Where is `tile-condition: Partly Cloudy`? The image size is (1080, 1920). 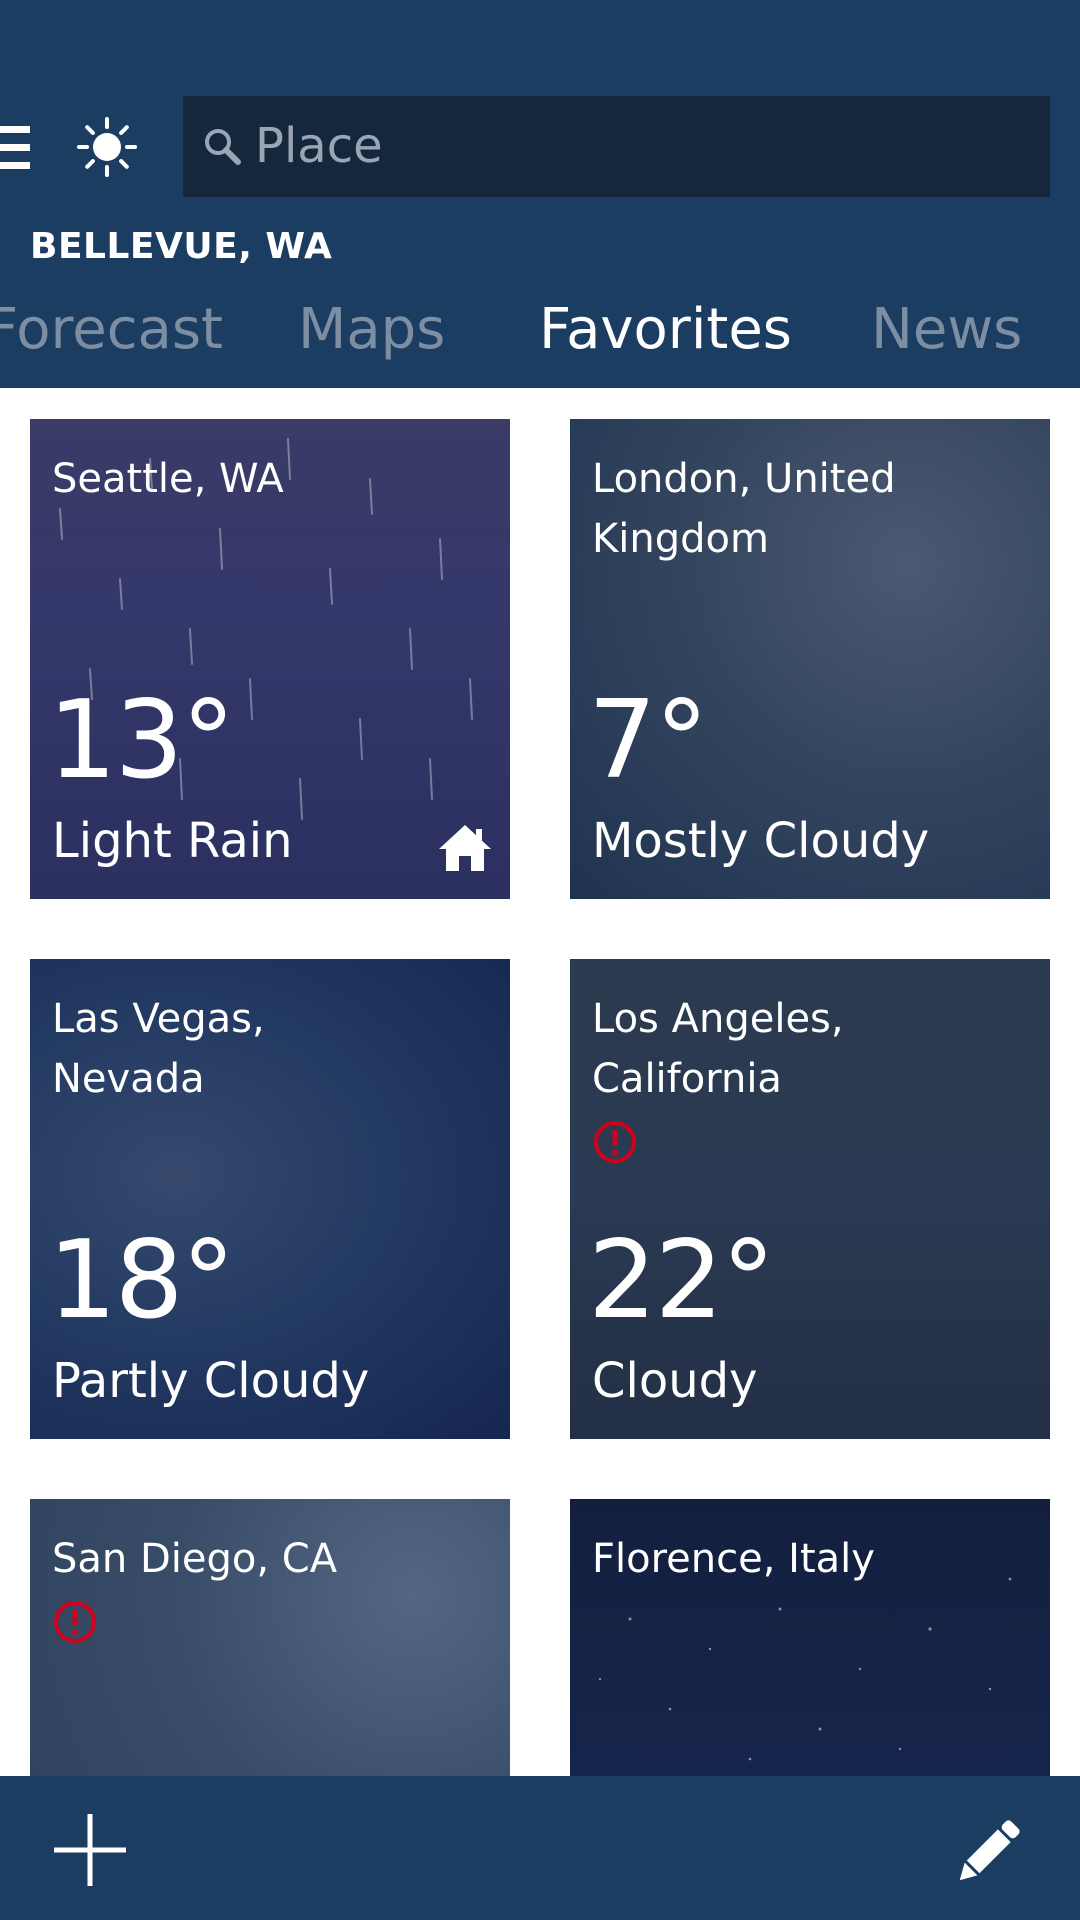
tile-condition: Partly Cloudy is located at coordinates (211, 1381).